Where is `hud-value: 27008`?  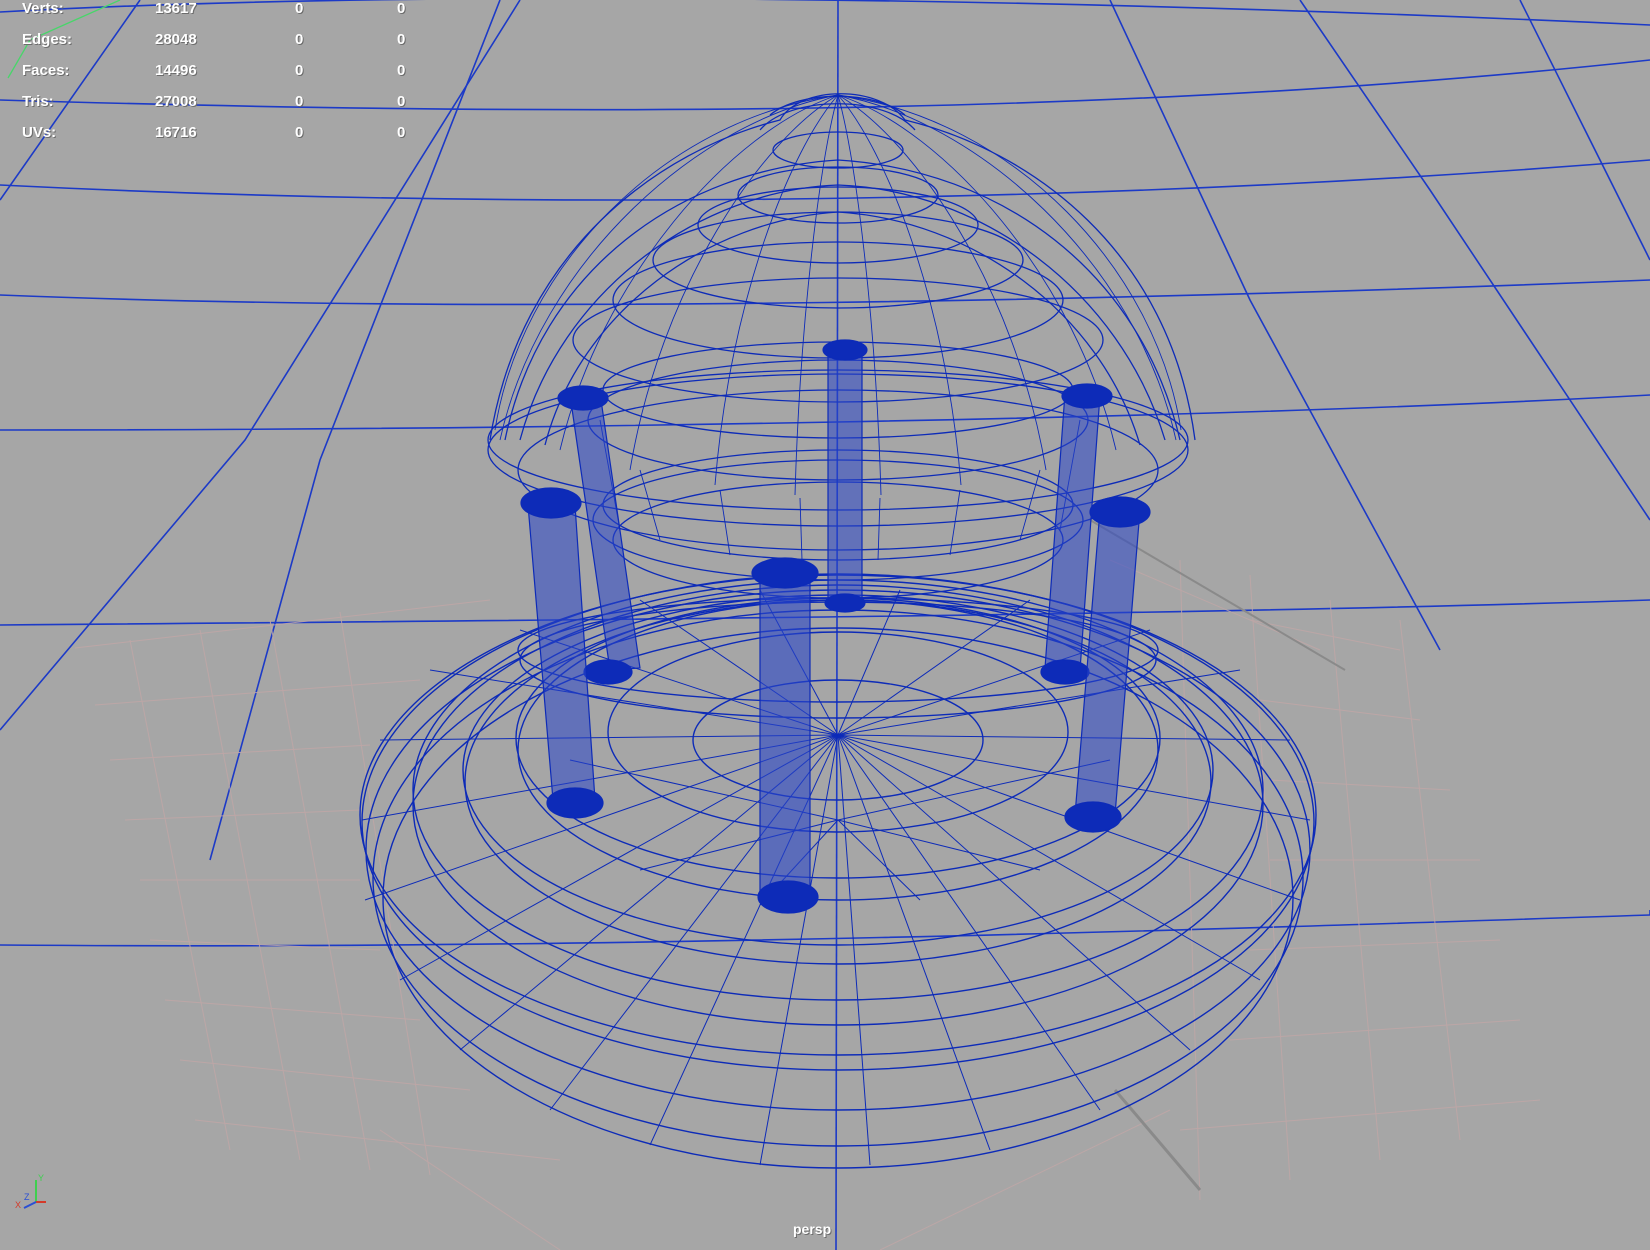
hud-value: 27008 is located at coordinates (176, 101).